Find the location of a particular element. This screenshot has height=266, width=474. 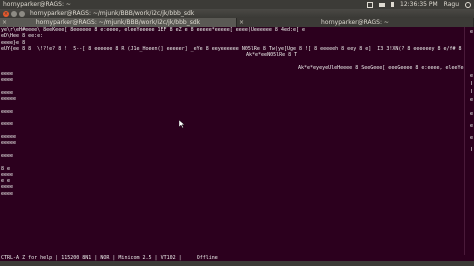

terminal-line: eeee is located at coordinates (7, 193).